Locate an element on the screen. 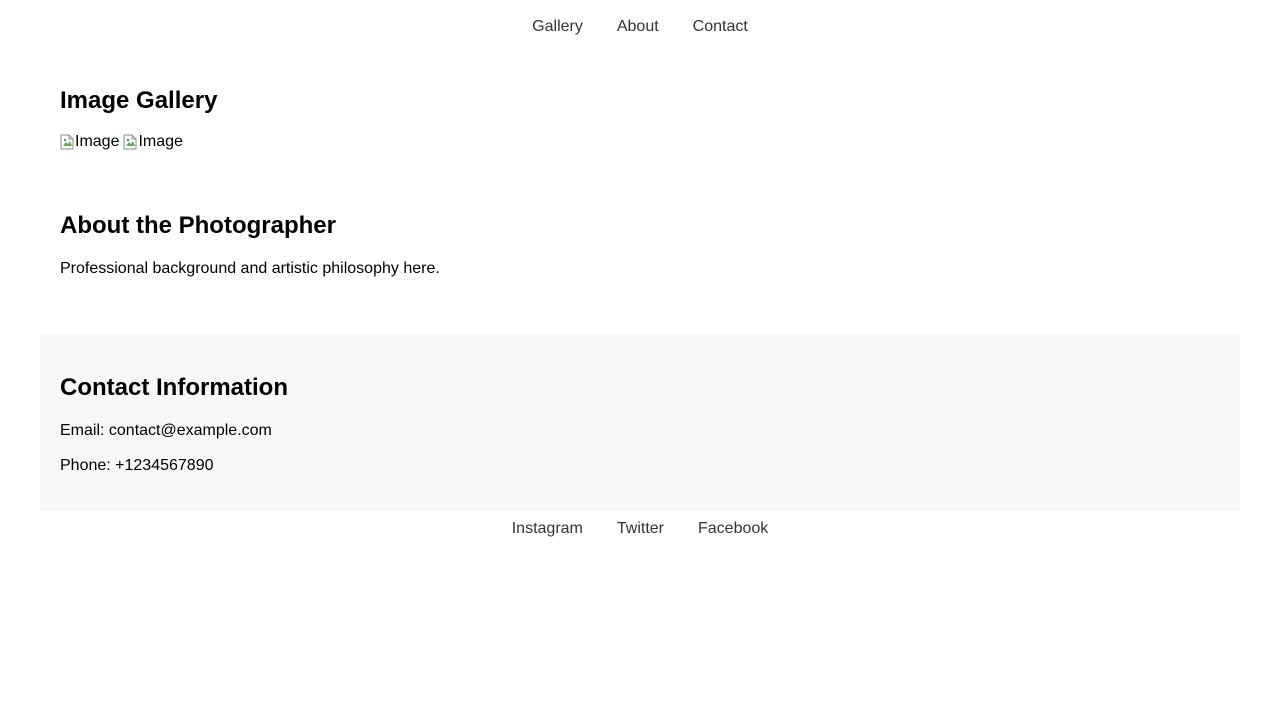 The width and height of the screenshot is (1280, 720). social-link-twitter: Twitter is located at coordinates (640, 529).